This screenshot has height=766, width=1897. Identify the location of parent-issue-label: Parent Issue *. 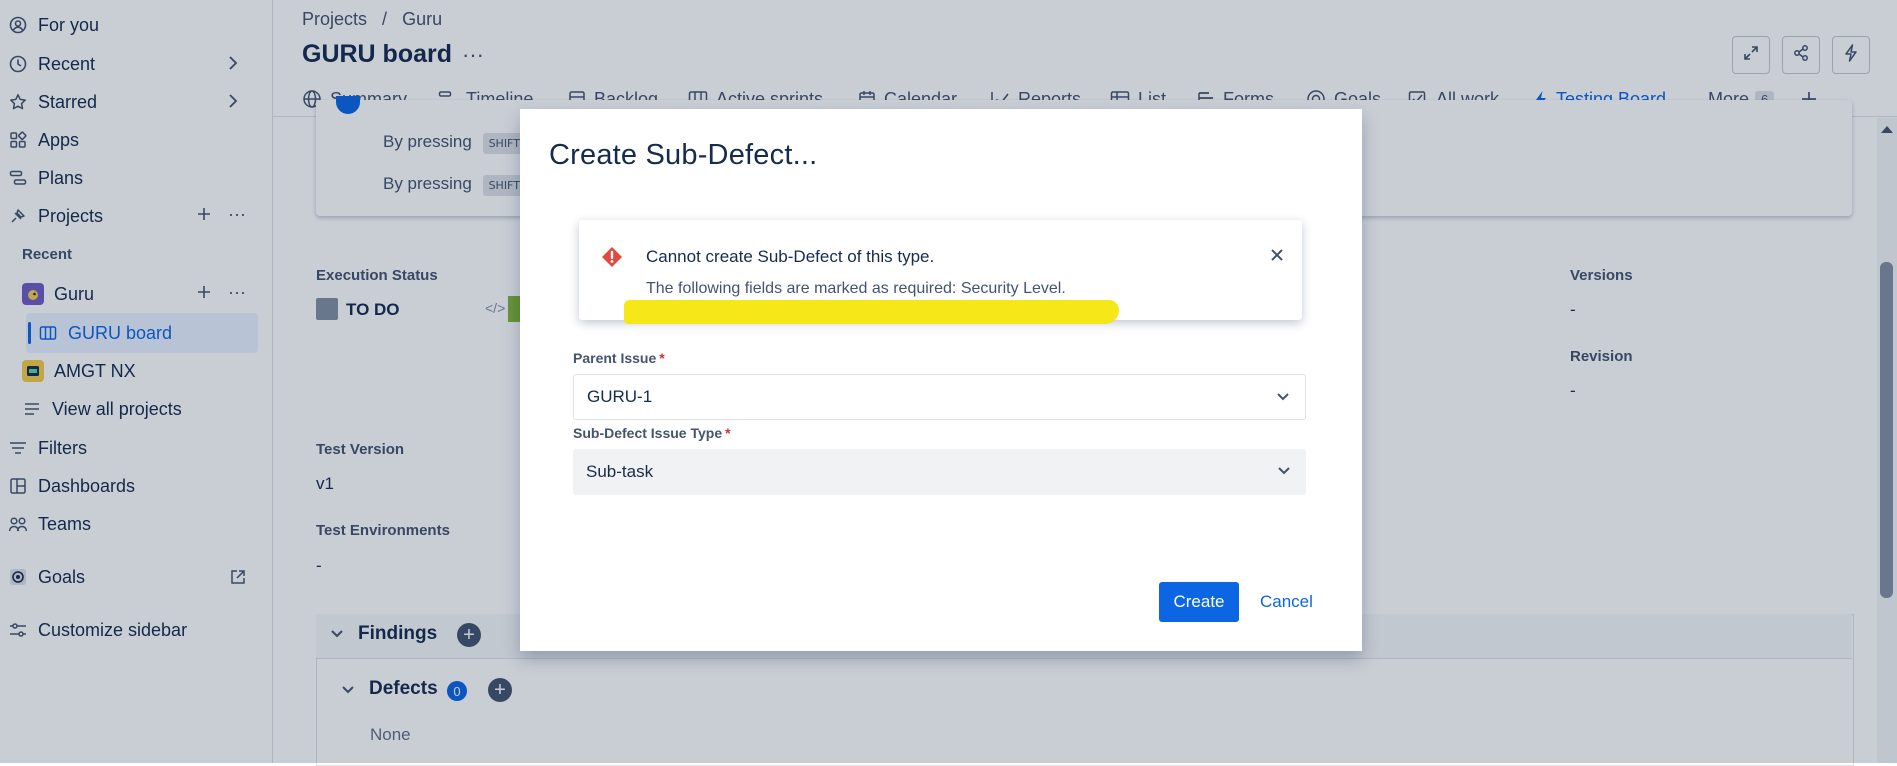
(619, 358).